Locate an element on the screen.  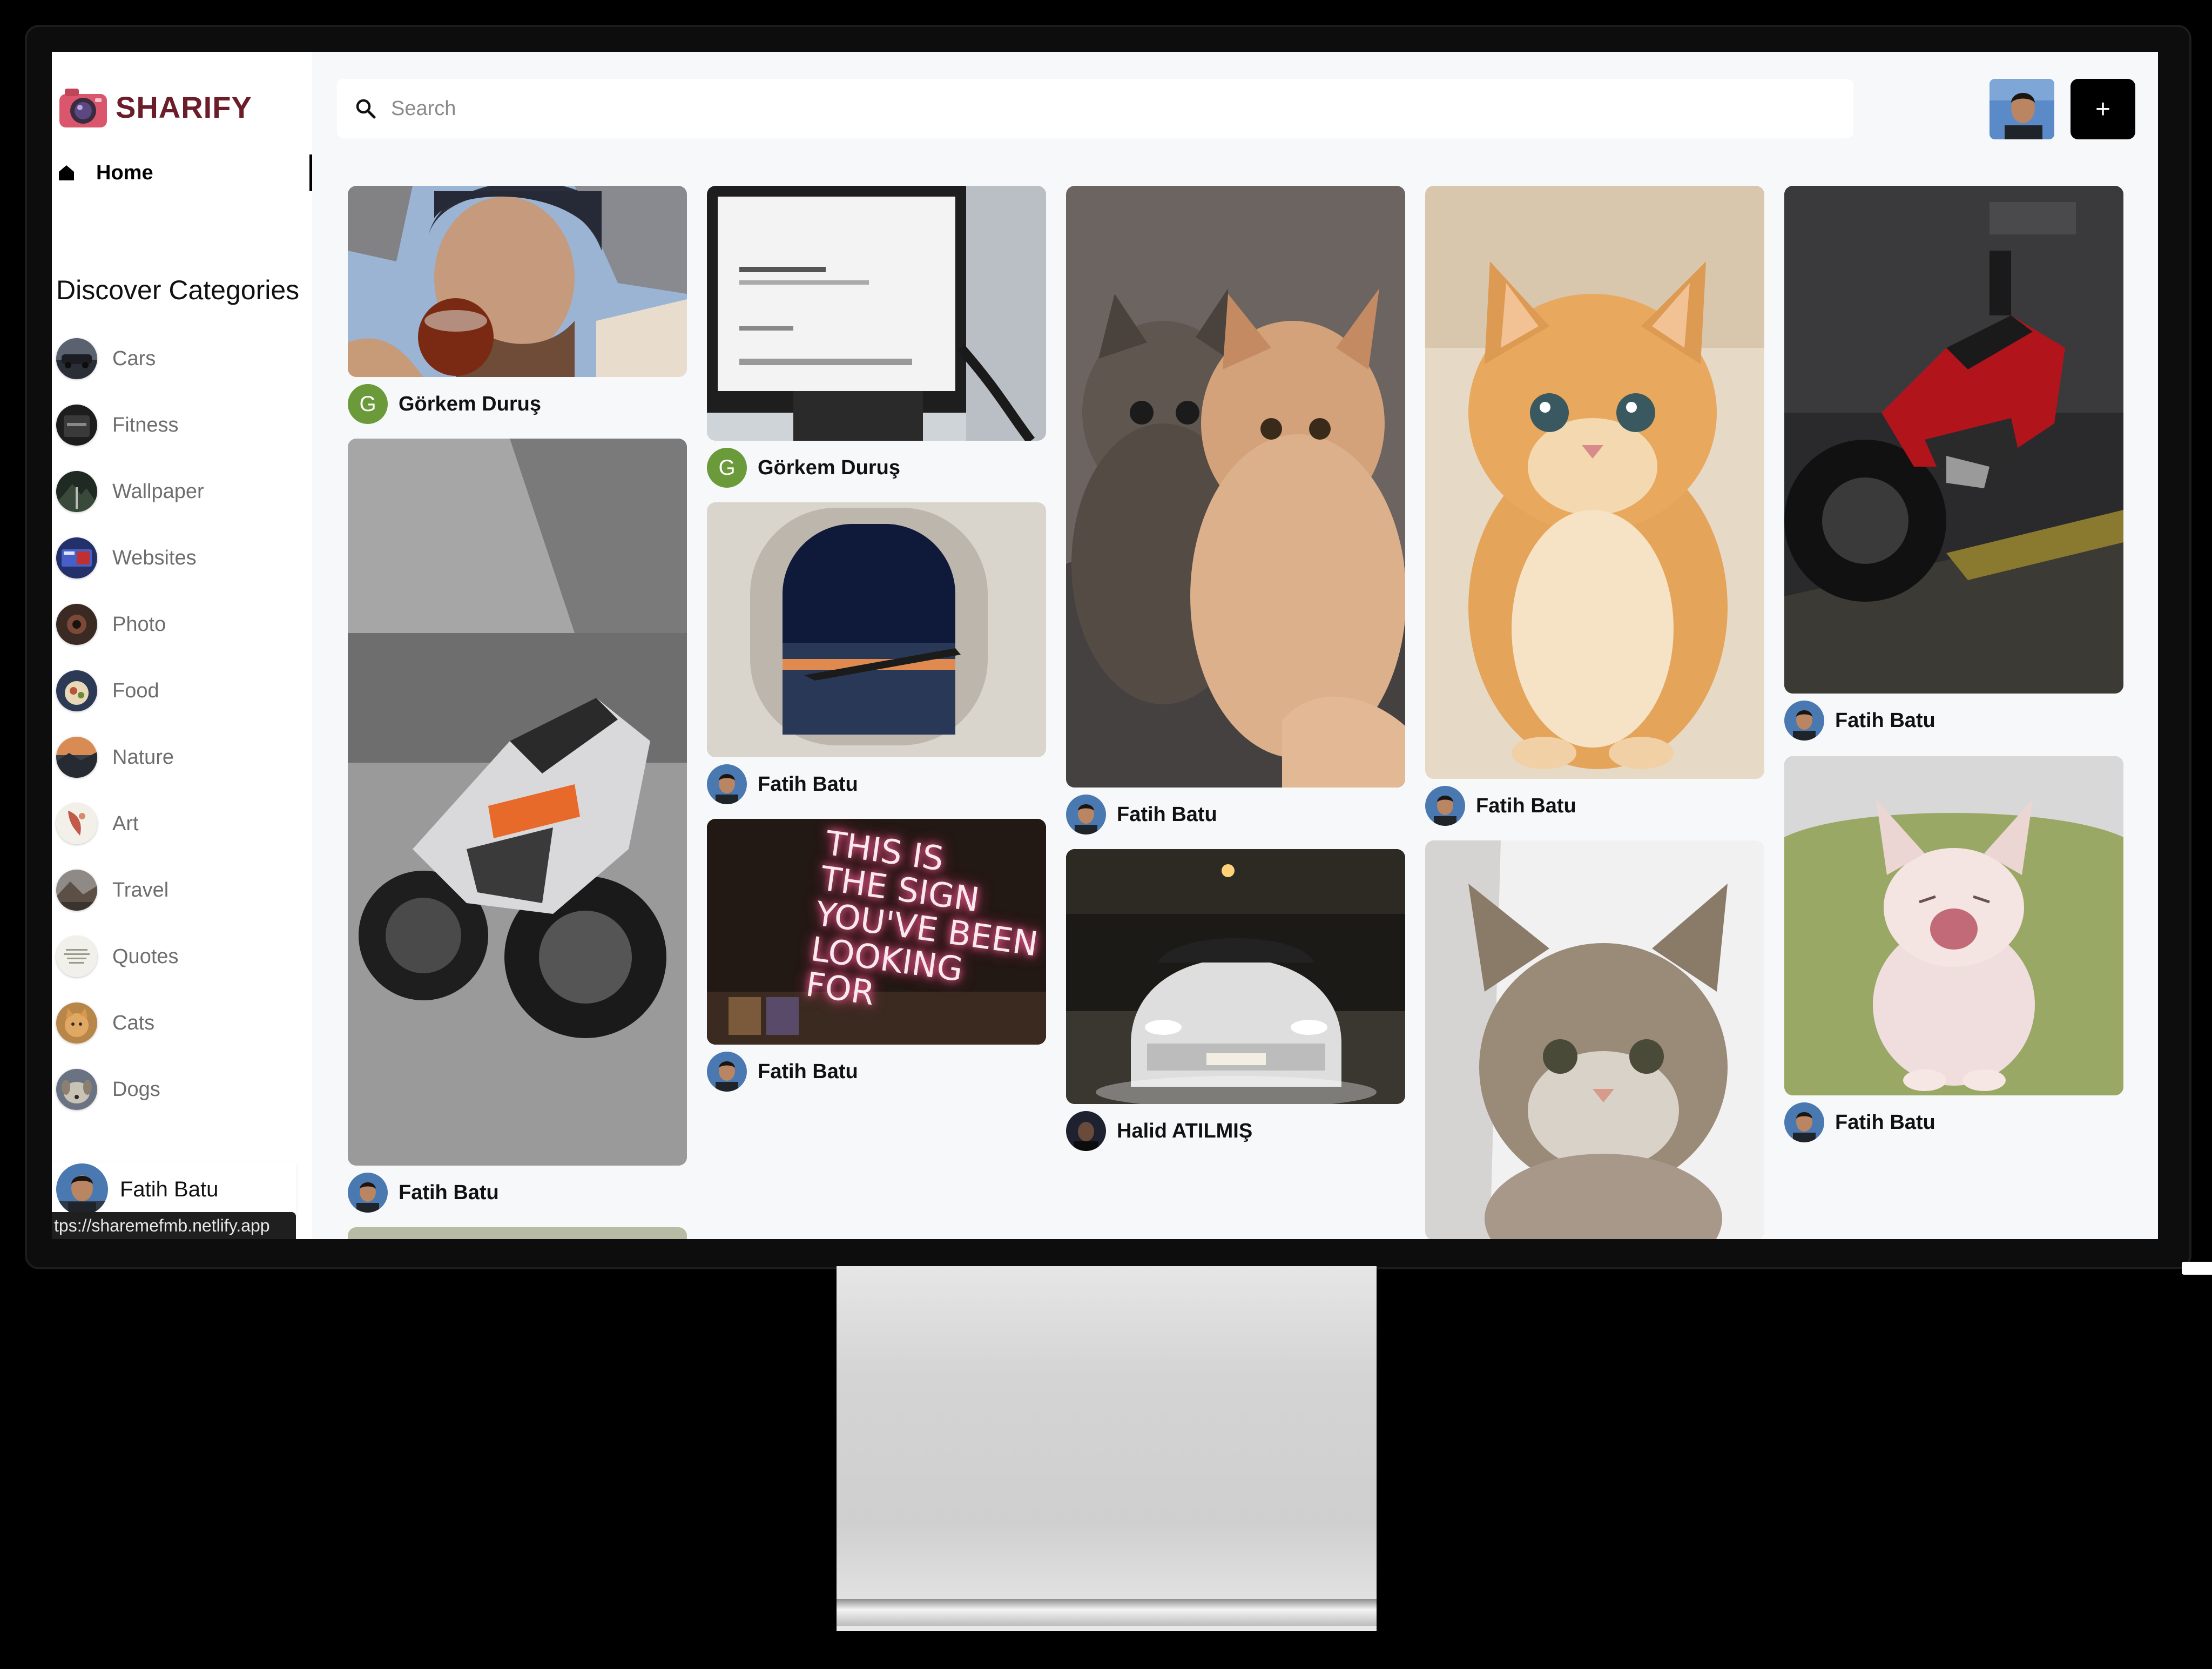
category-photo: Photo is located at coordinates (130, 624).